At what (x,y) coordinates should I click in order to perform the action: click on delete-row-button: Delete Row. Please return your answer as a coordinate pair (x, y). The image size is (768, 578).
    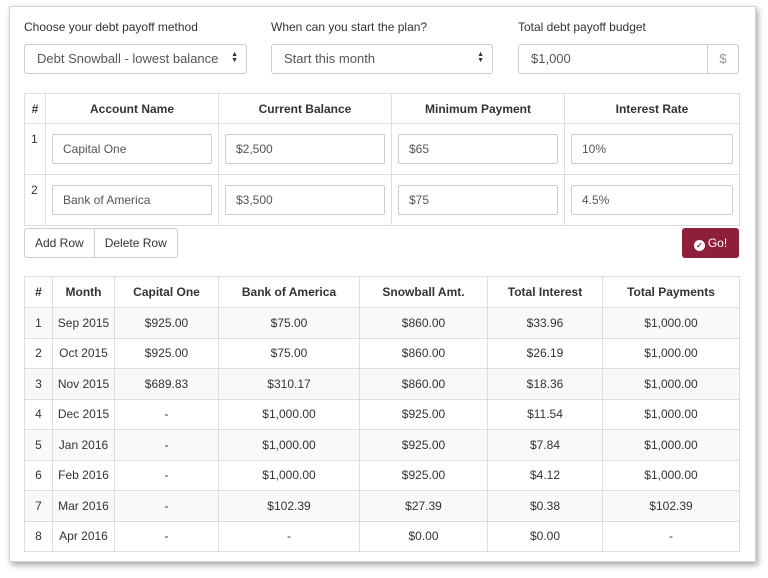
    Looking at the image, I should click on (136, 243).